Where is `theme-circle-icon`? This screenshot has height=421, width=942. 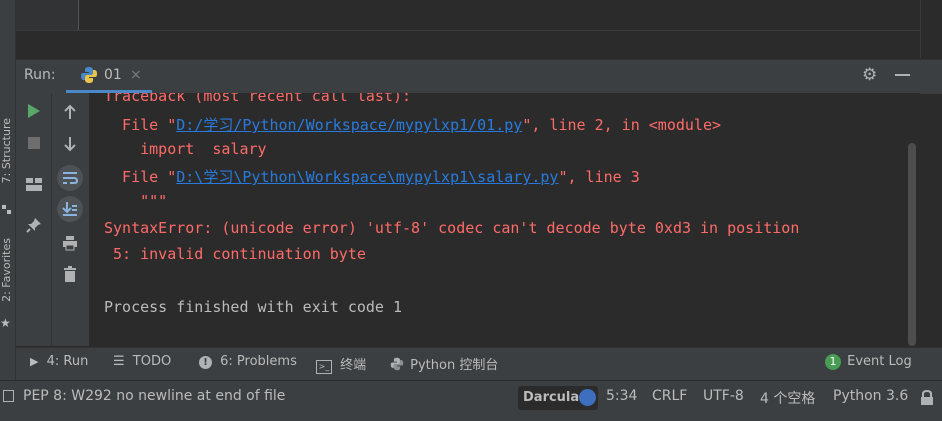
theme-circle-icon is located at coordinates (587, 397).